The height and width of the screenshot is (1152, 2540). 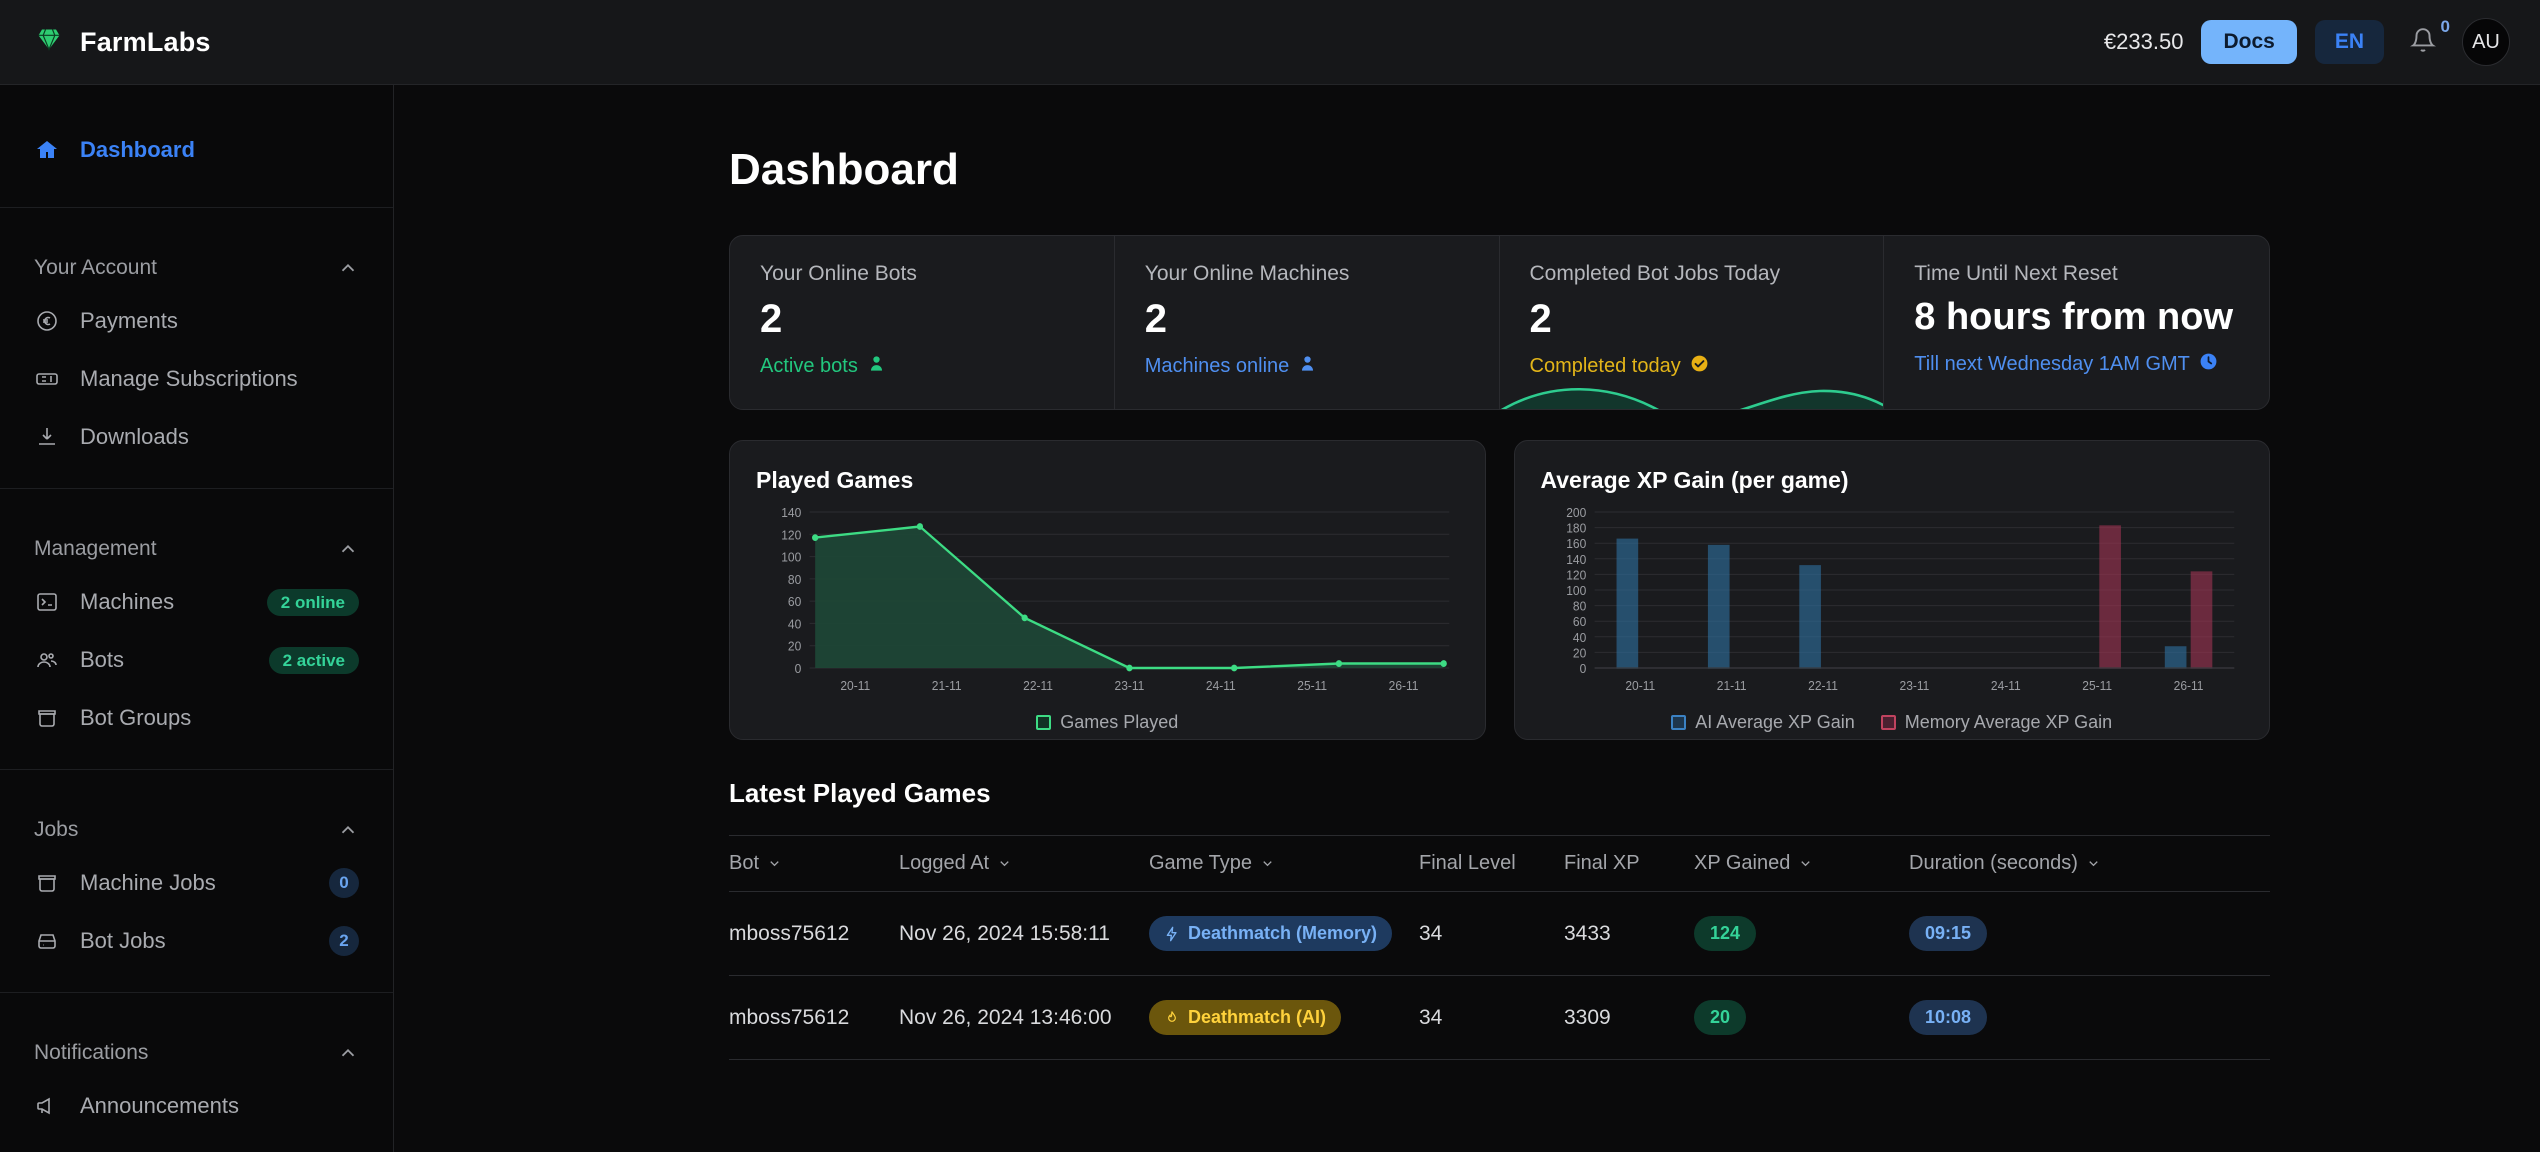 What do you see at coordinates (196, 549) in the screenshot?
I see `sidebar-section-header: Management` at bounding box center [196, 549].